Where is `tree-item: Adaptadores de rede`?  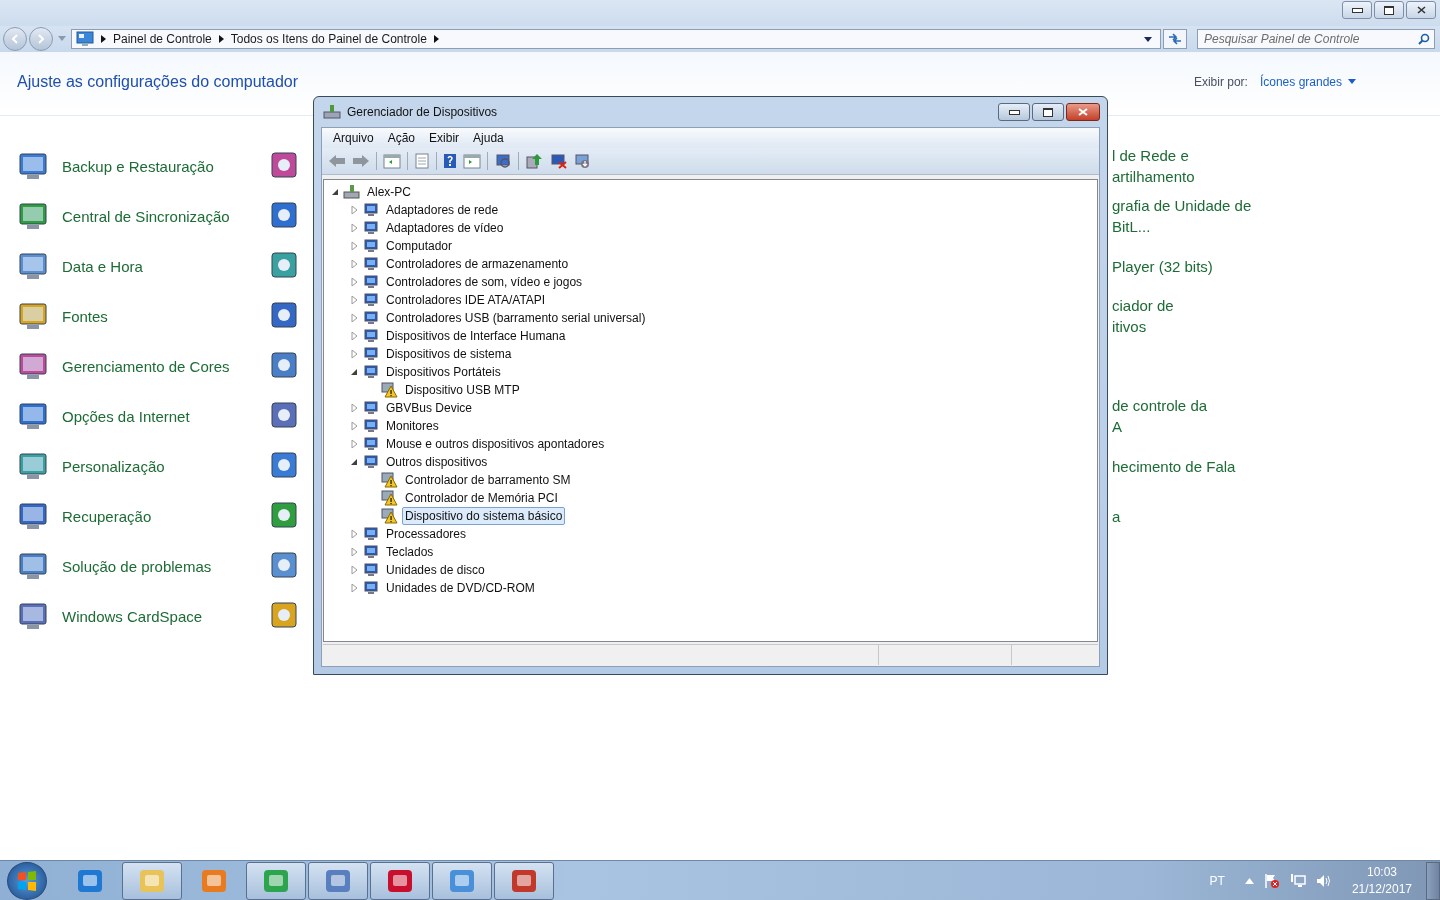 tree-item: Adaptadores de rede is located at coordinates (442, 210).